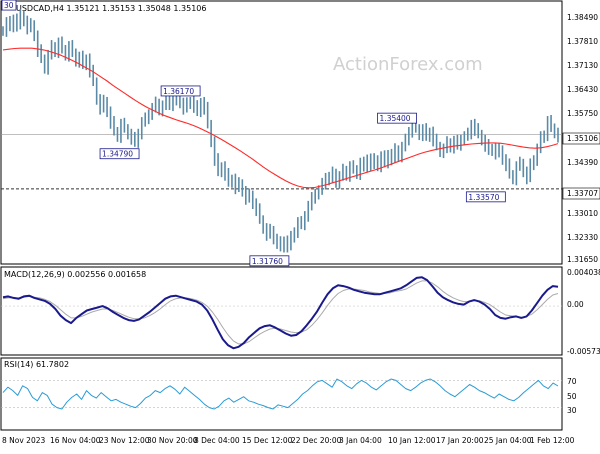  I want to click on current-price-label: 1.35106, so click(582, 138).